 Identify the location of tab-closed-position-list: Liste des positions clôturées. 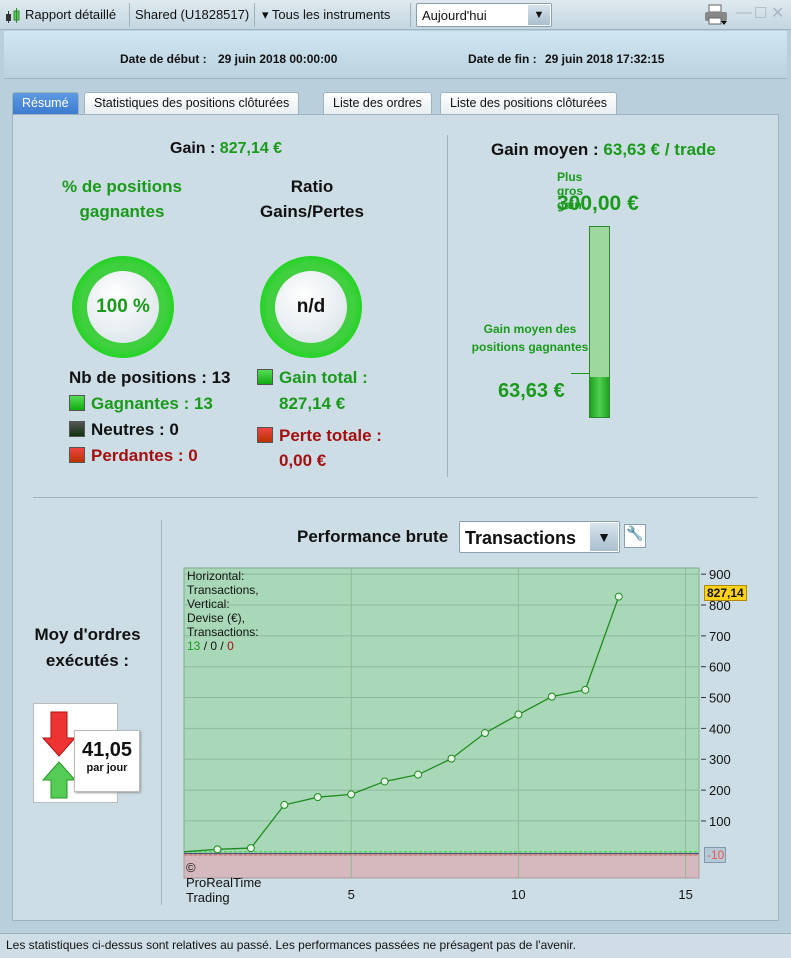
(529, 103).